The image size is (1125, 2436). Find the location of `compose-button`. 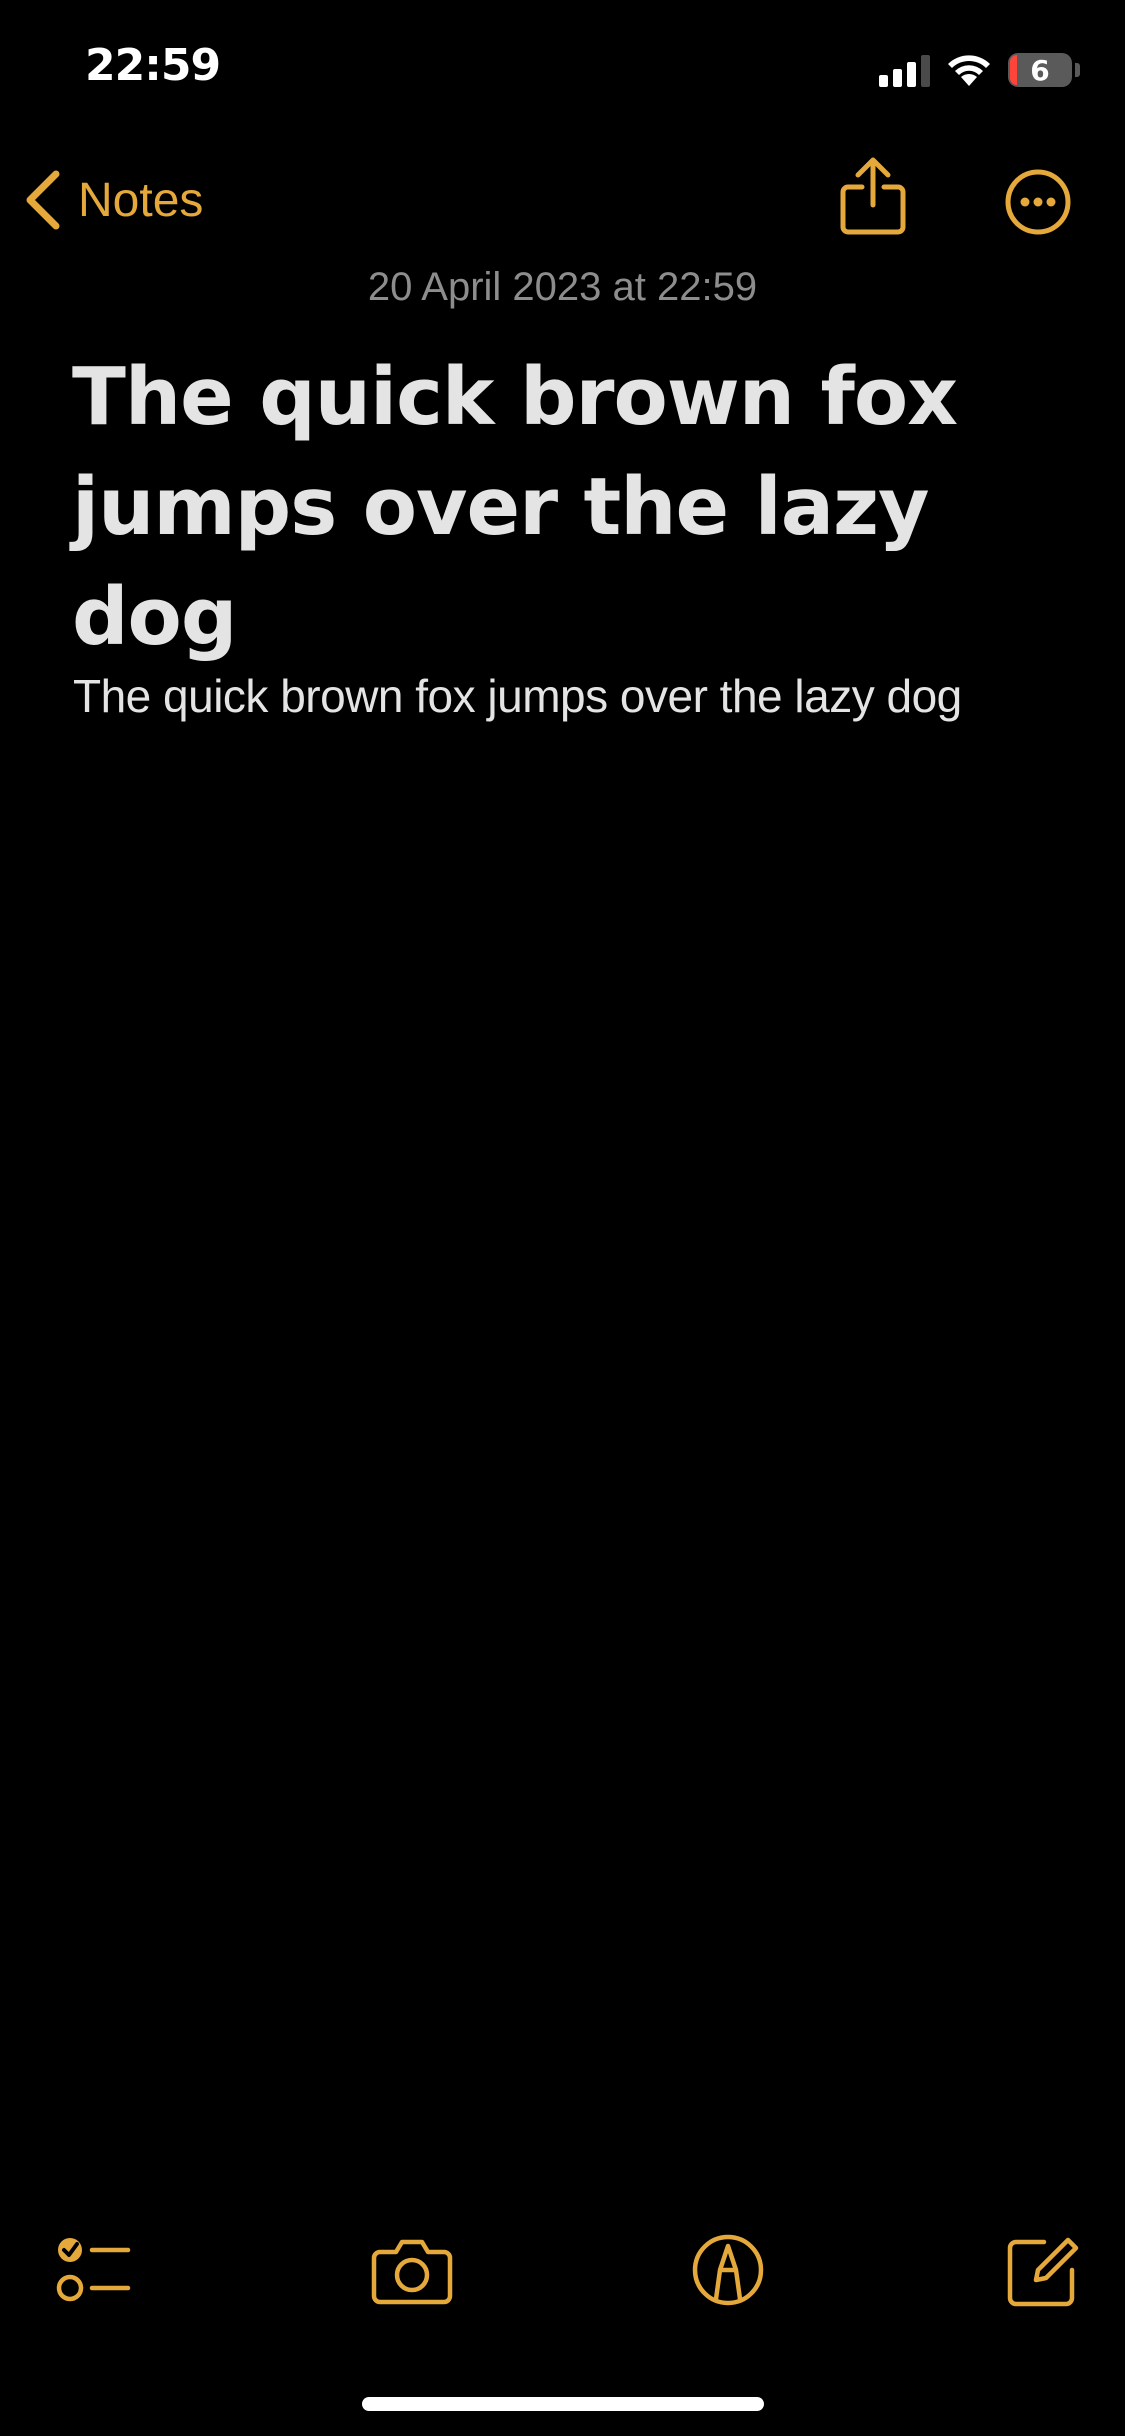

compose-button is located at coordinates (1042, 2270).